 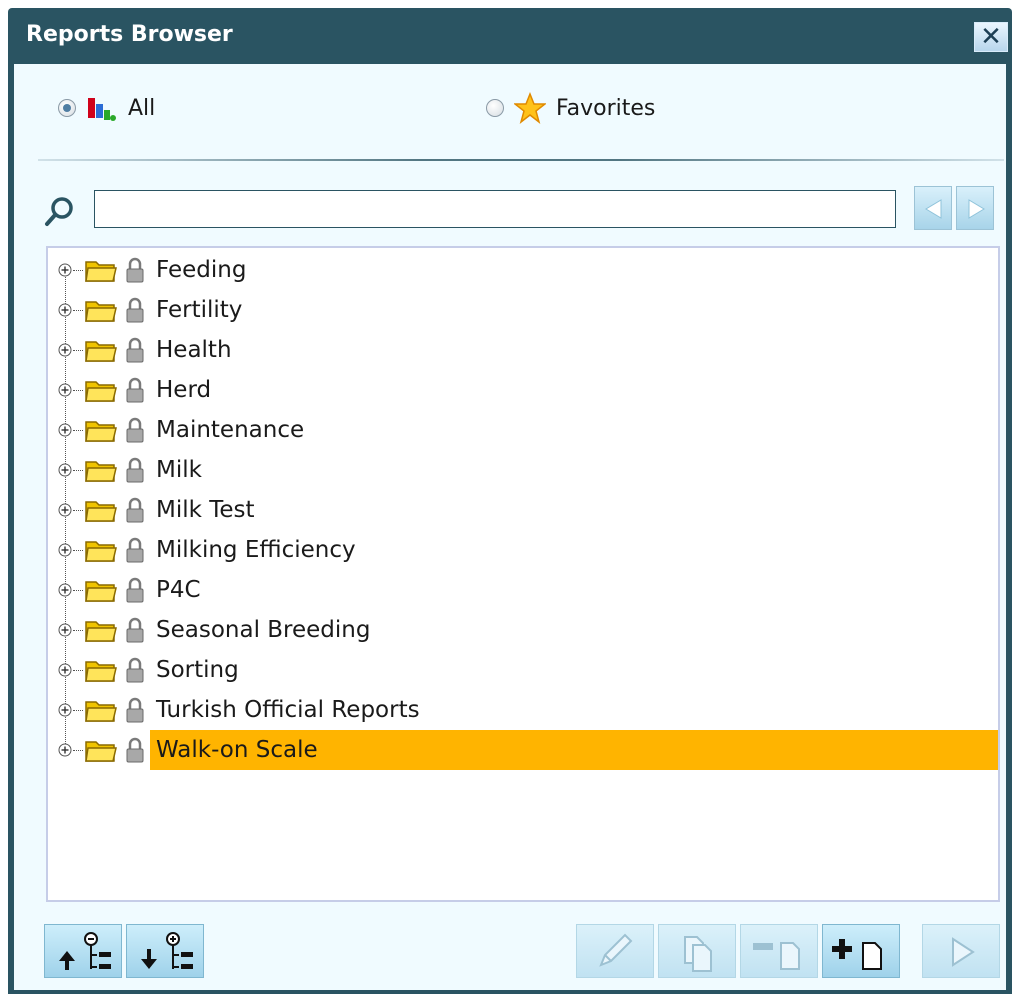 I want to click on pencil-icon, so click(x=616, y=950).